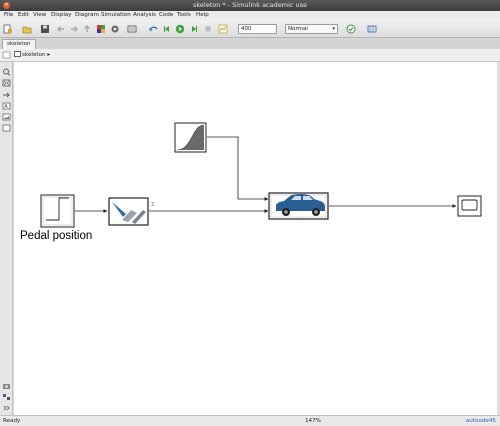 The width and height of the screenshot is (500, 426). I want to click on menu-diagram: Diagram, so click(87, 15).